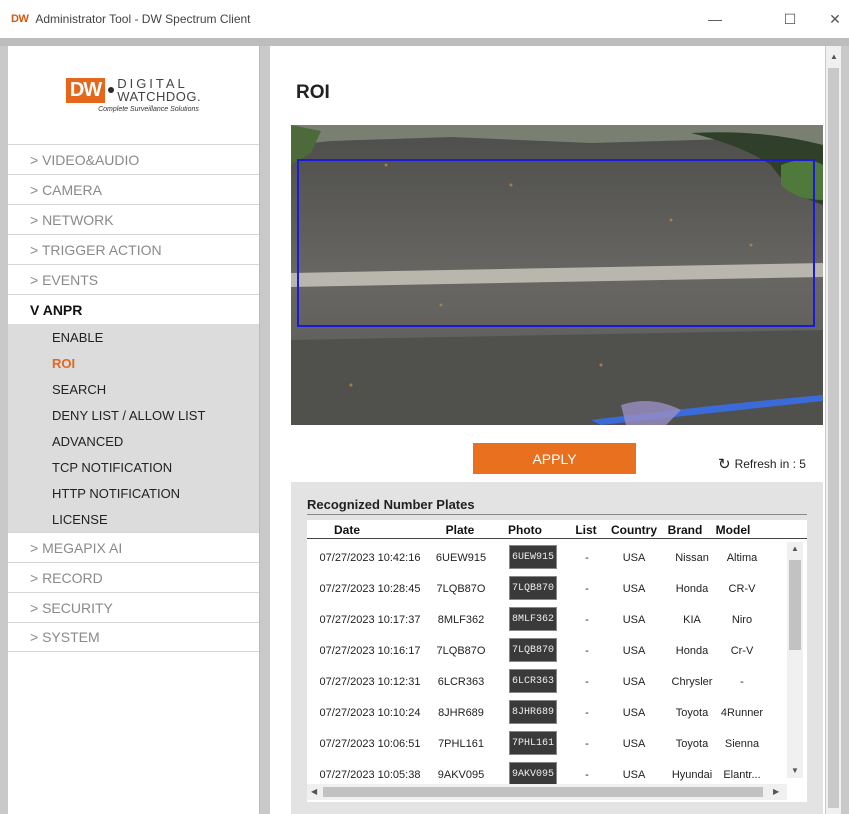 The image size is (849, 814). What do you see at coordinates (148, 109) in the screenshot?
I see `logo-tagline: Complete Surveillance Solutions` at bounding box center [148, 109].